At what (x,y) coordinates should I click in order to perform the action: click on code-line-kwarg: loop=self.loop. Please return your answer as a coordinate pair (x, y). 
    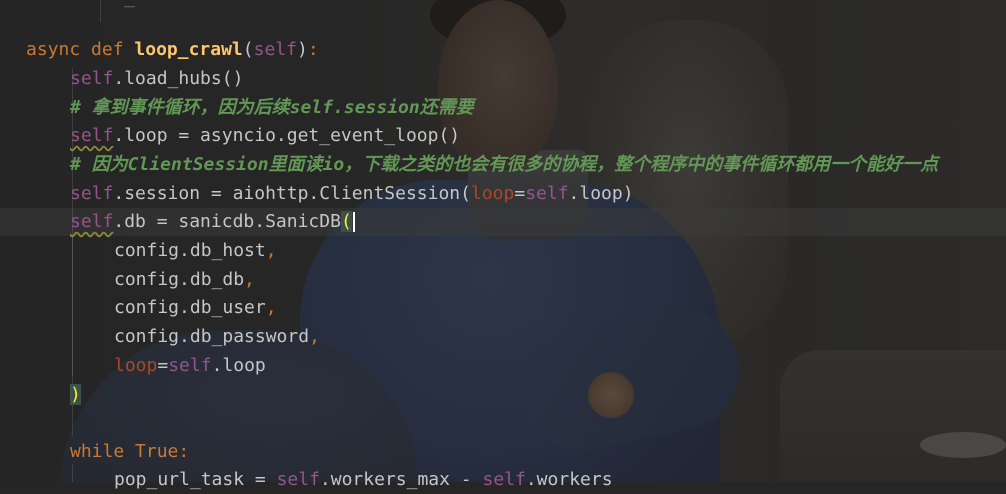
    Looking at the image, I should click on (190, 366).